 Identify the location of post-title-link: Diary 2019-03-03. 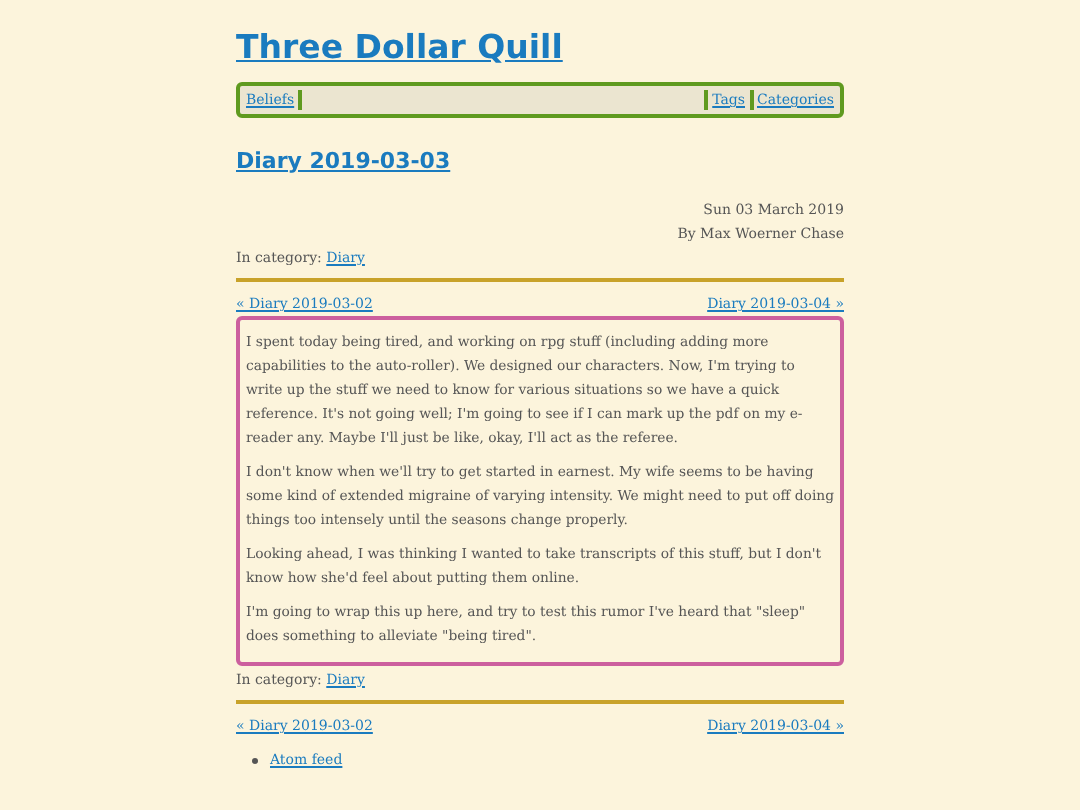
(343, 161).